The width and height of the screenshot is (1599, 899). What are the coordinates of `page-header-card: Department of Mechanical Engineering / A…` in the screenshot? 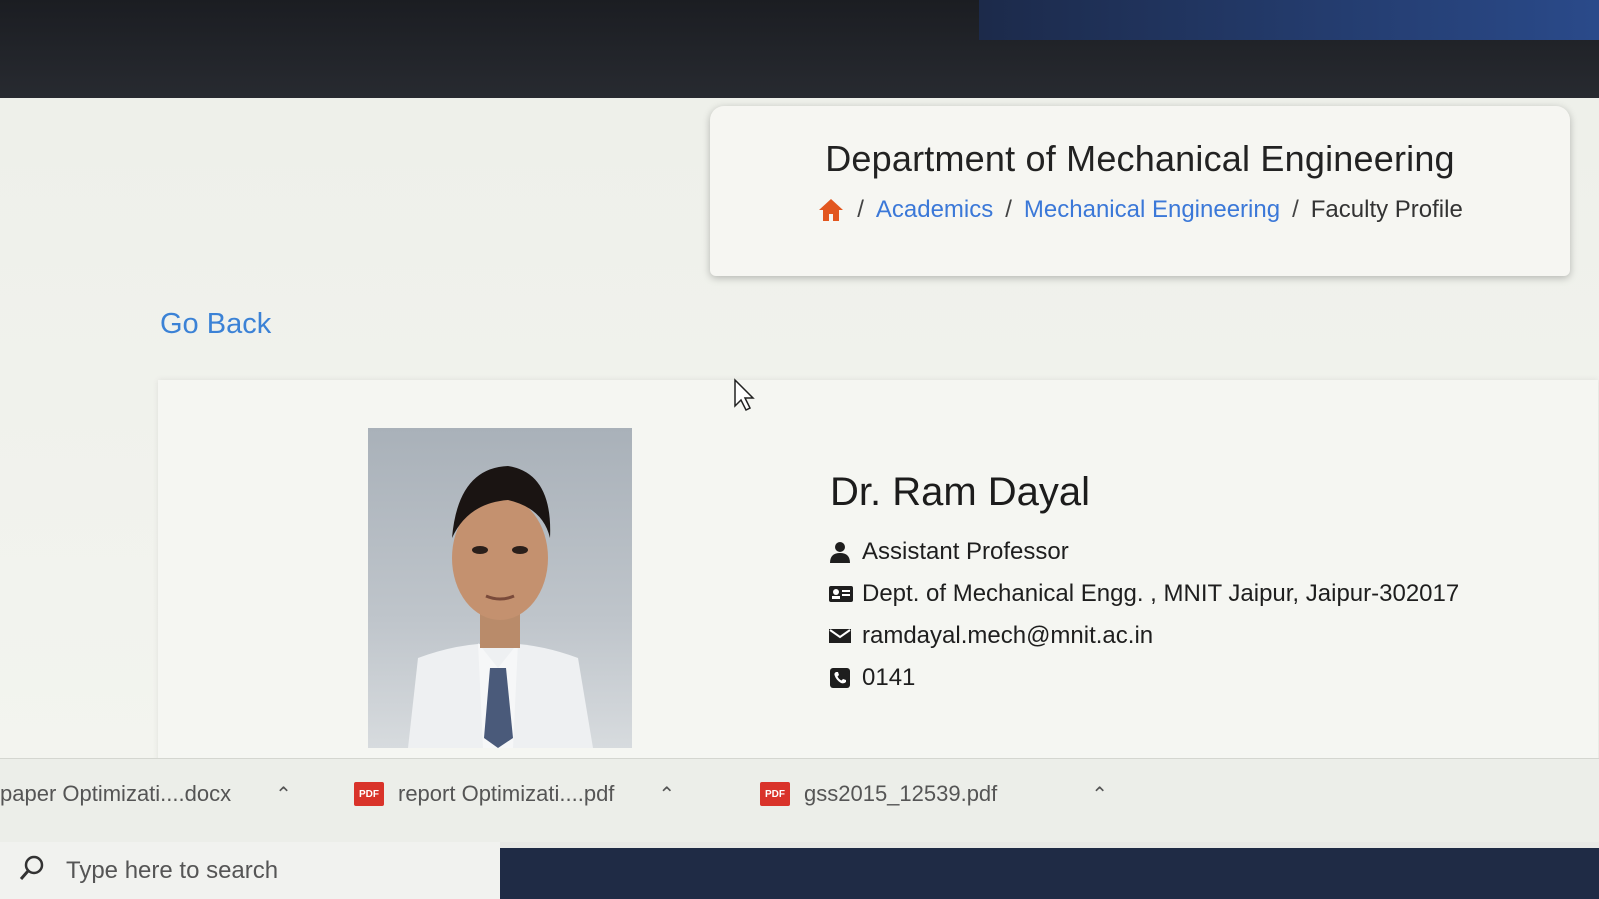 It's located at (1140, 191).